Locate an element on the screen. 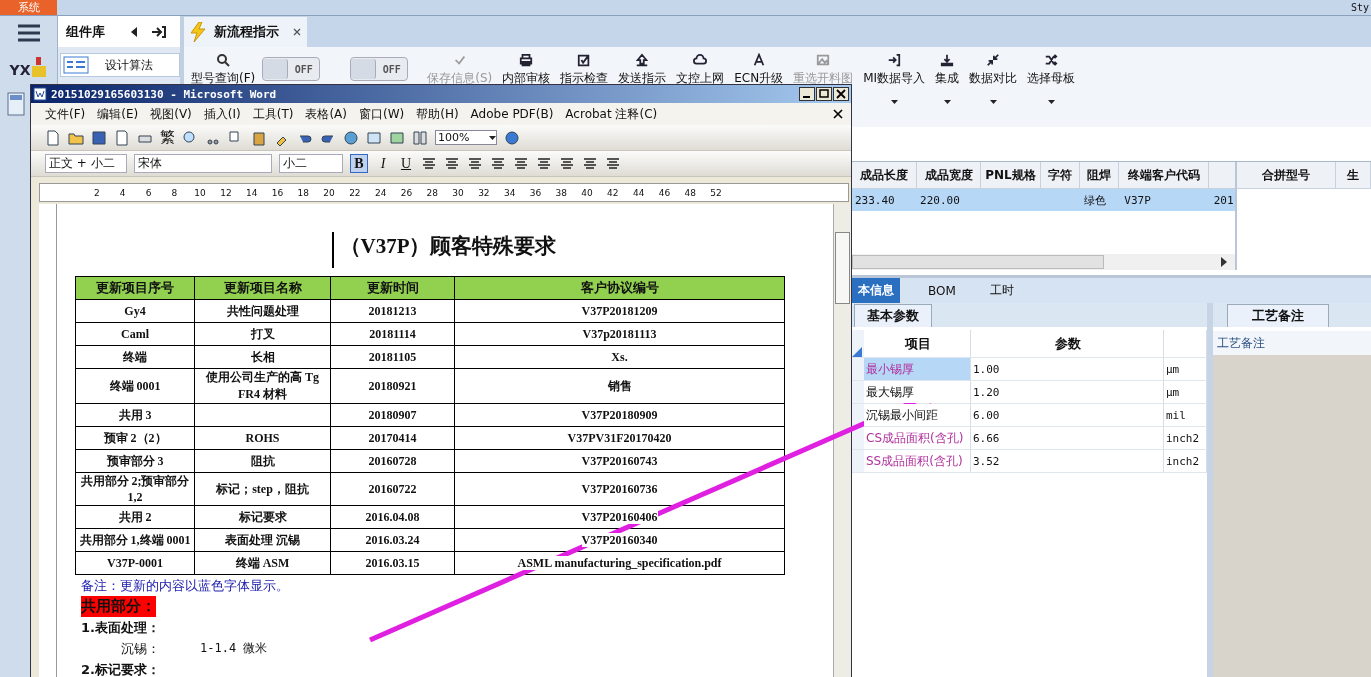 This screenshot has width=1371, height=677. parameter-name: 最大锡厚 is located at coordinates (917, 392).